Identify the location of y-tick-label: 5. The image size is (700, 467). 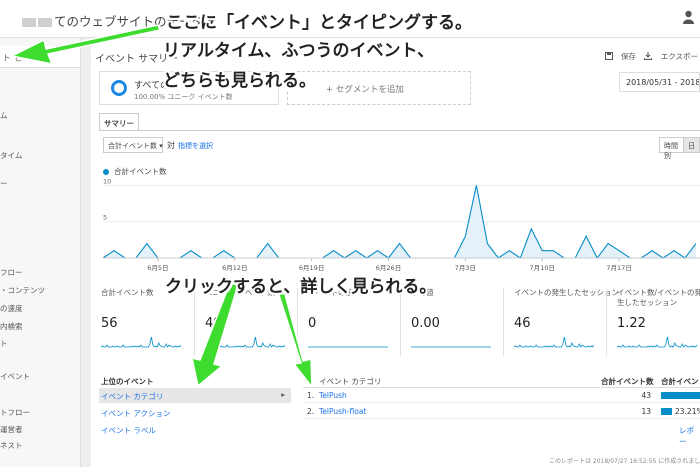
(105, 218).